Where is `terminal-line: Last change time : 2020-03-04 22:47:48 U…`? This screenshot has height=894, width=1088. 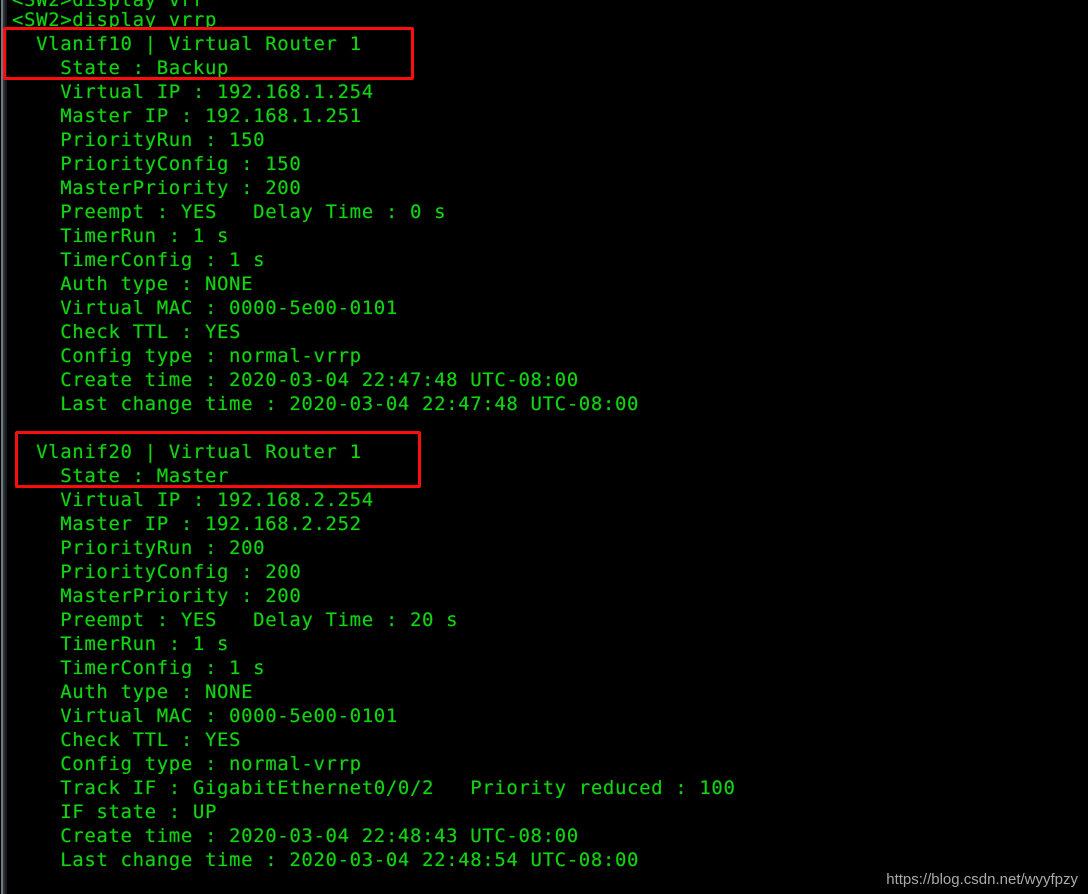
terminal-line: Last change time : 2020-03-04 22:47:48 U… is located at coordinates (326, 404).